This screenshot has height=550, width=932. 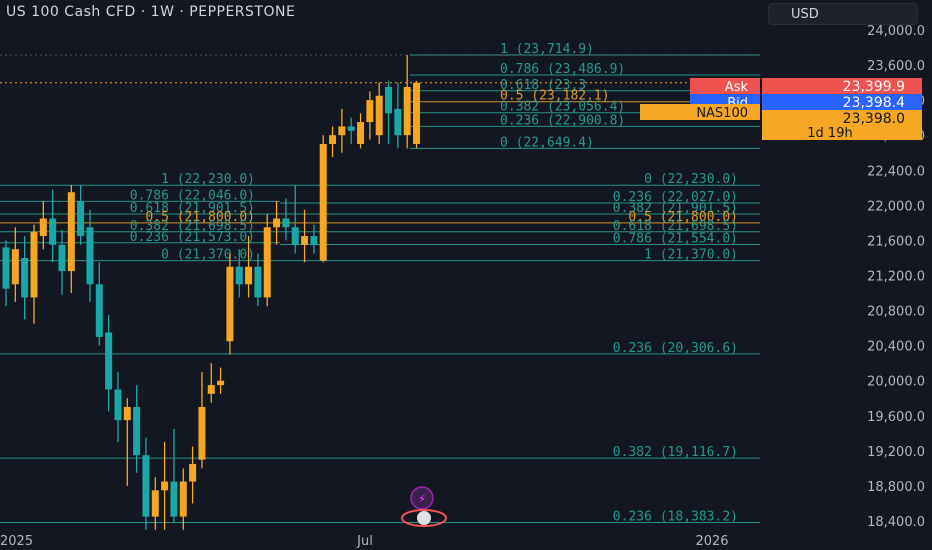 What do you see at coordinates (675, 452) in the screenshot?
I see `fib-level-label: 0.382 (19,116.7)` at bounding box center [675, 452].